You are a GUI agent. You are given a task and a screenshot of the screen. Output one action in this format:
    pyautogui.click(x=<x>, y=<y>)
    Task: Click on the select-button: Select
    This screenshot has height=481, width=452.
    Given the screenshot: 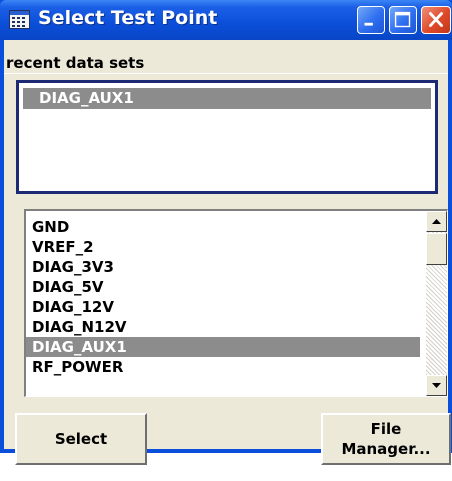 What is the action you would take?
    pyautogui.click(x=81, y=439)
    